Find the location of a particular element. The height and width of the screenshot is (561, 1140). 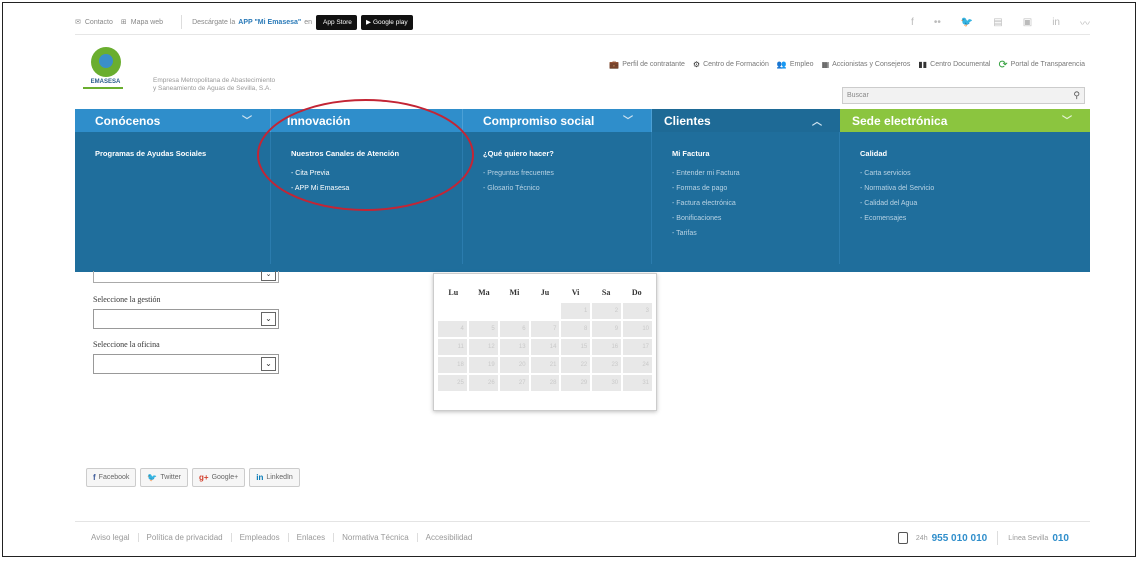

mega-col-title: Calidad is located at coordinates (975, 153).